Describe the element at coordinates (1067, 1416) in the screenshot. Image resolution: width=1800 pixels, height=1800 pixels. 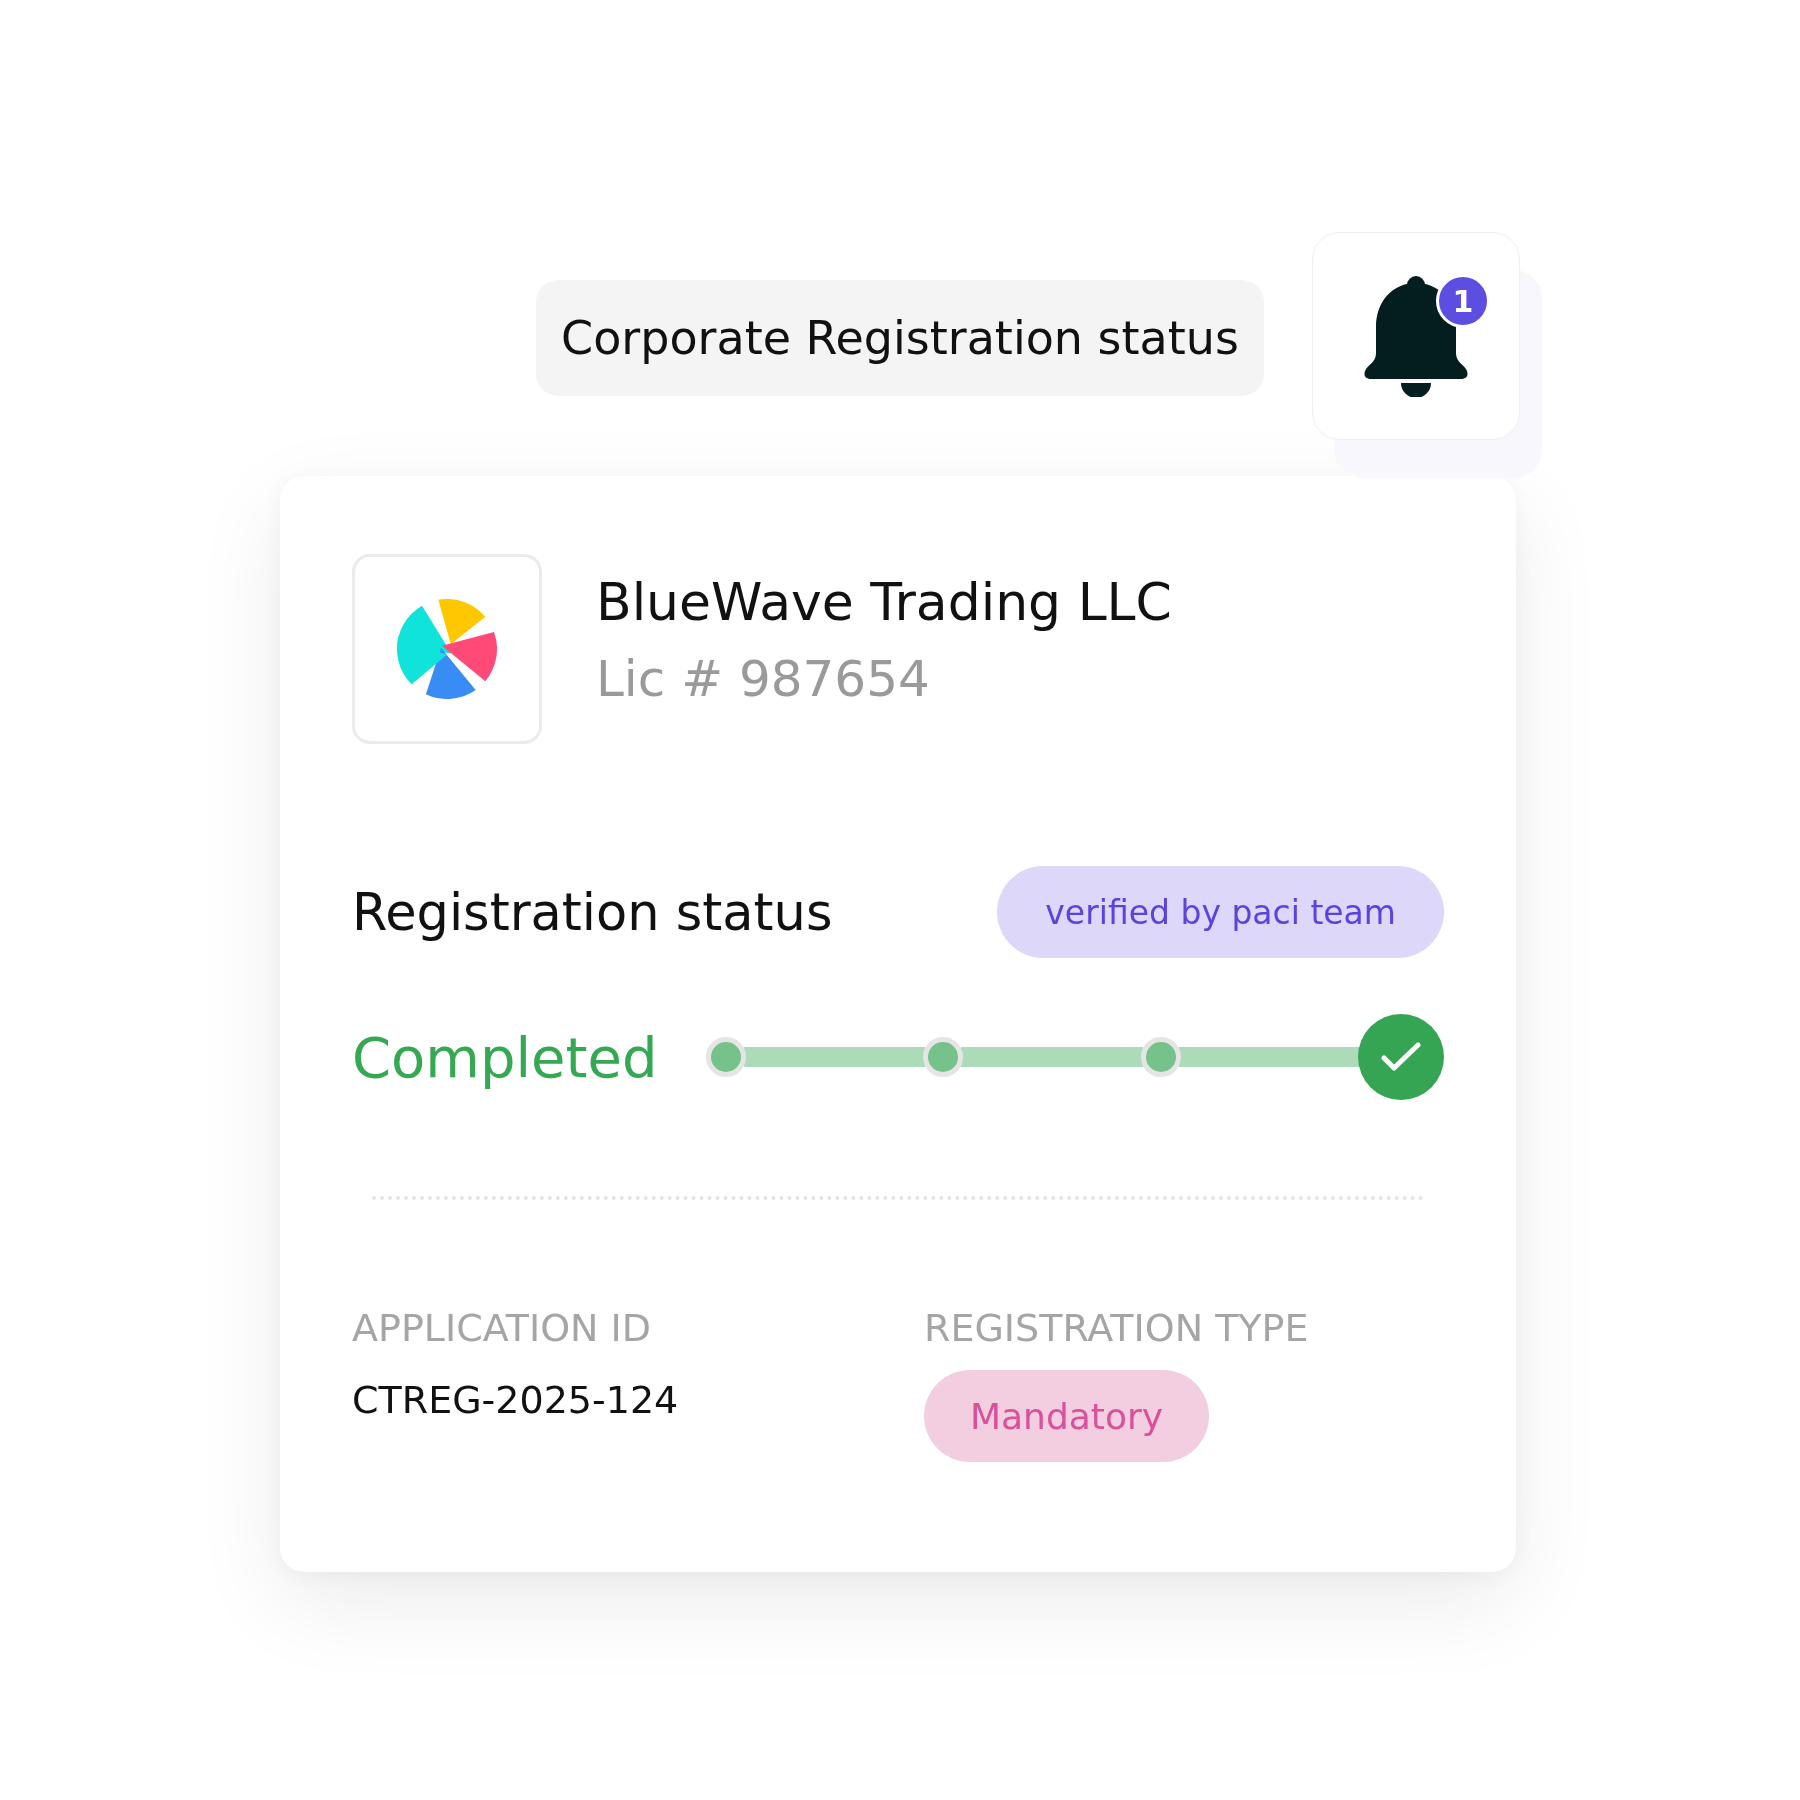
I see `type-tag: Mandatory` at that location.